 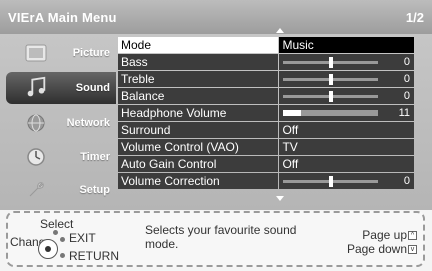 I want to click on treble-slider: 0, so click(x=346, y=79).